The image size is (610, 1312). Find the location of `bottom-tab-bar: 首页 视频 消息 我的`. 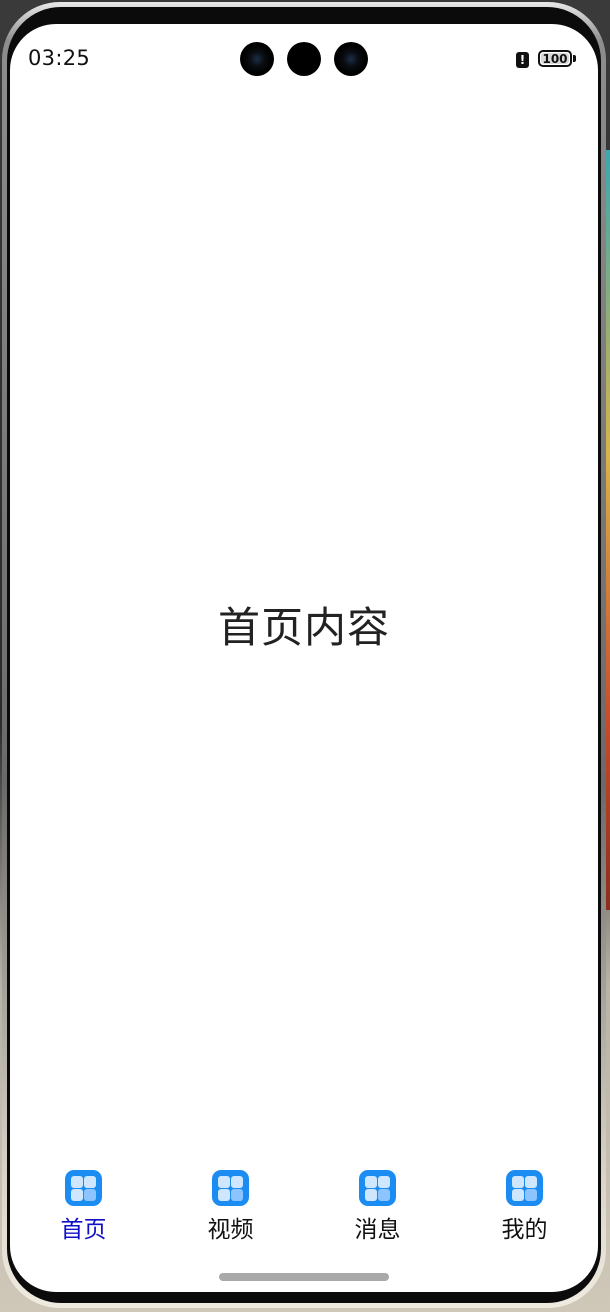

bottom-tab-bar: 首页 视频 消息 我的 is located at coordinates (304, 1204).